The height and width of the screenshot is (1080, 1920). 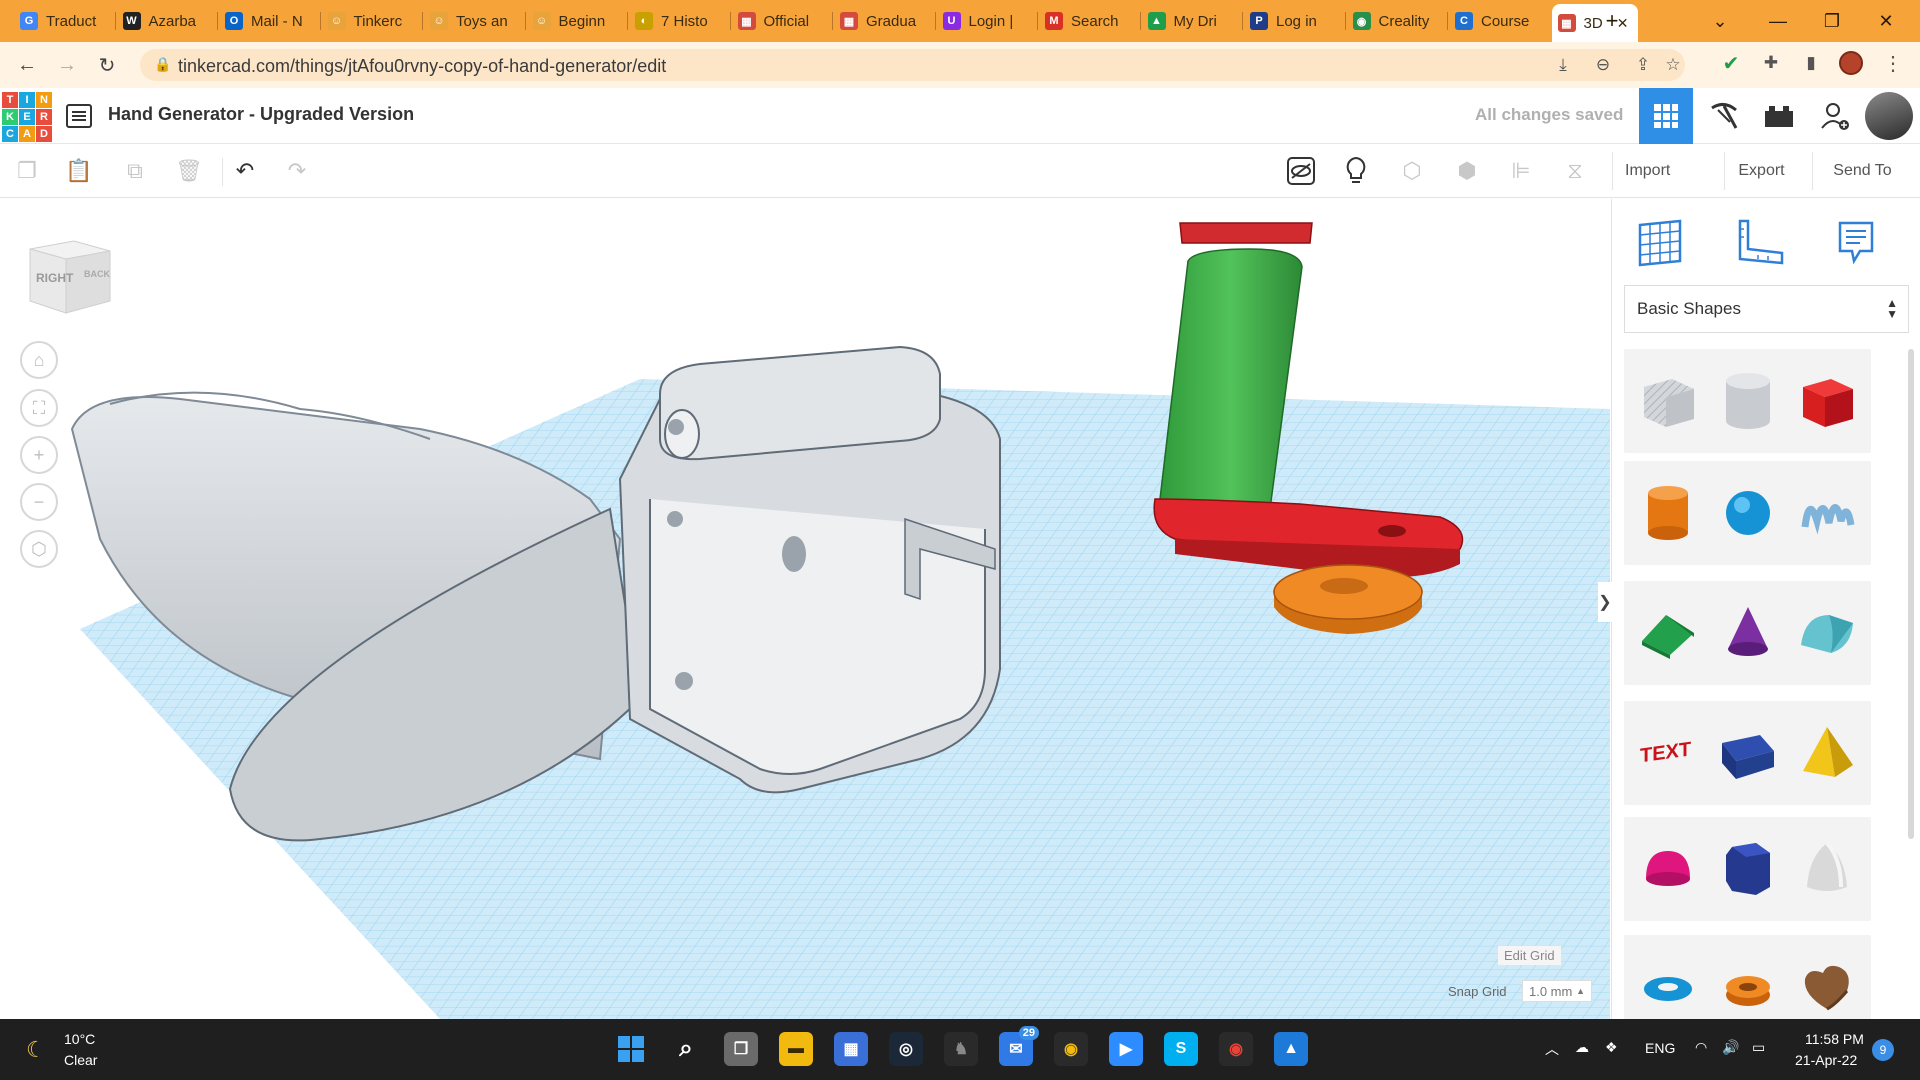 I want to click on perspective-button: ⬡, so click(x=39, y=549).